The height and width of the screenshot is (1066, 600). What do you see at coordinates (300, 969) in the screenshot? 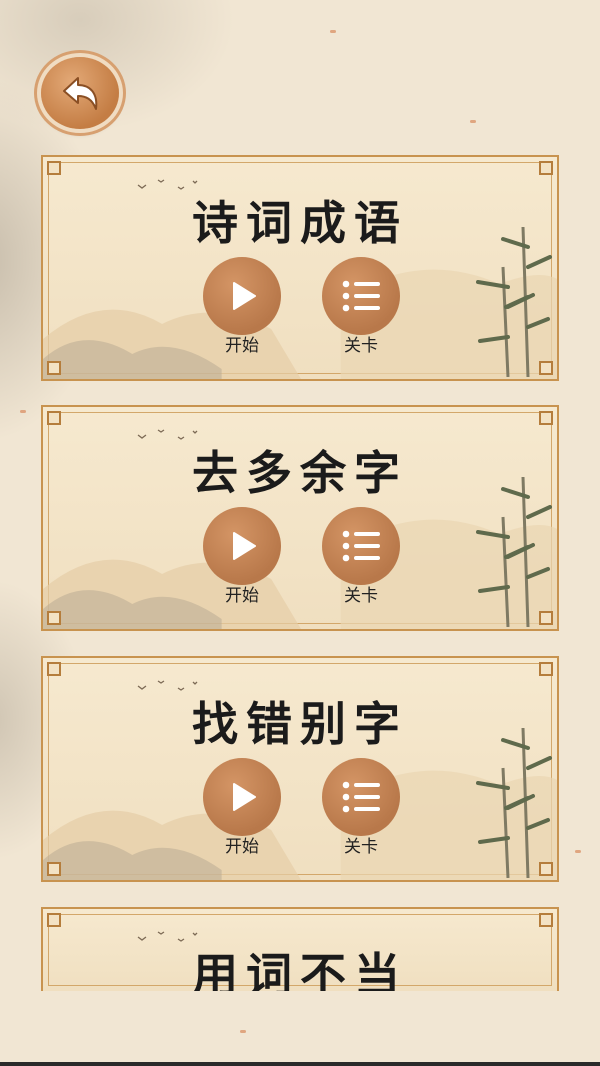
I see `card-title: 用词不当` at bounding box center [300, 969].